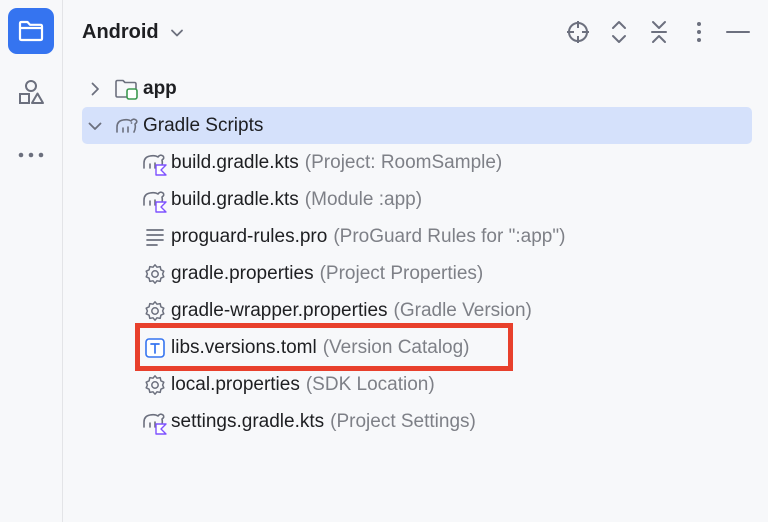 The height and width of the screenshot is (522, 768). What do you see at coordinates (417, 125) in the screenshot?
I see `tree-node-gradle-scripts: Gradle Scripts` at bounding box center [417, 125].